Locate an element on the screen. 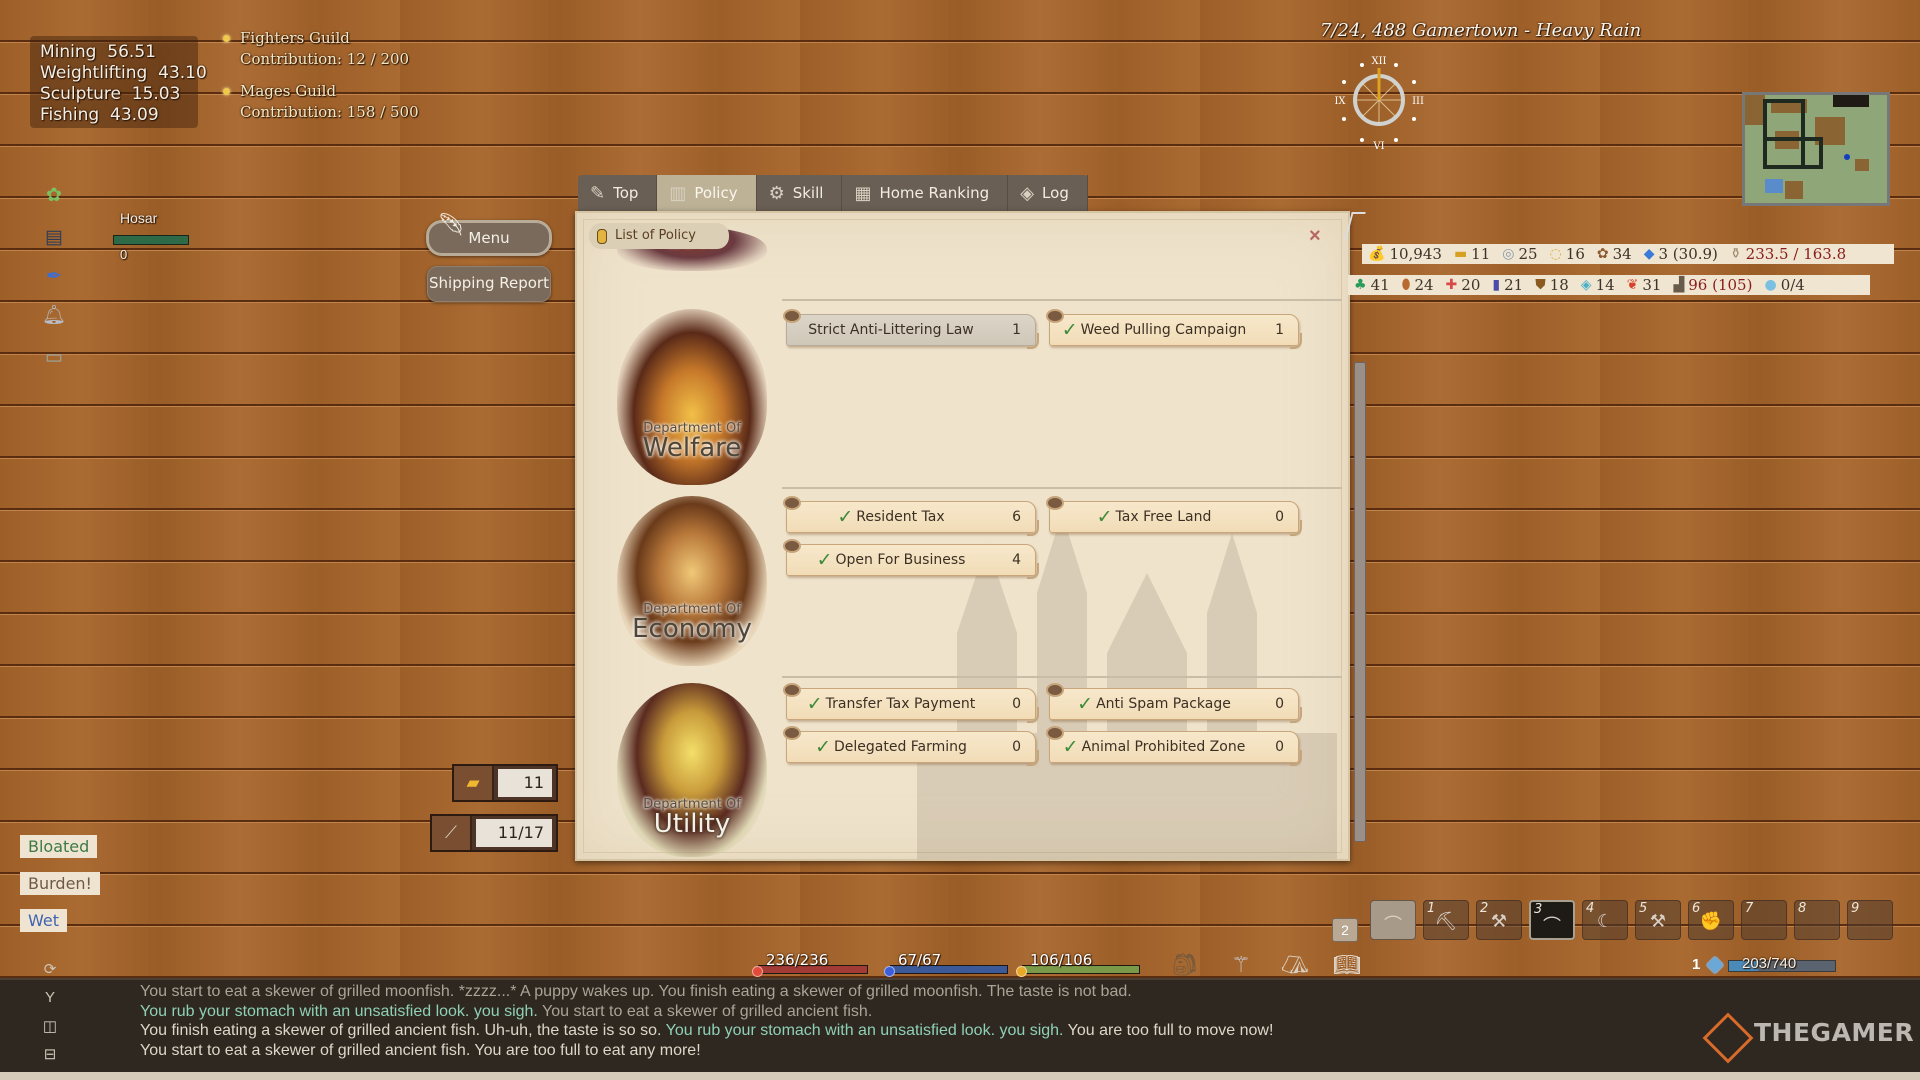  hotbar-page: 2 is located at coordinates (1345, 930).